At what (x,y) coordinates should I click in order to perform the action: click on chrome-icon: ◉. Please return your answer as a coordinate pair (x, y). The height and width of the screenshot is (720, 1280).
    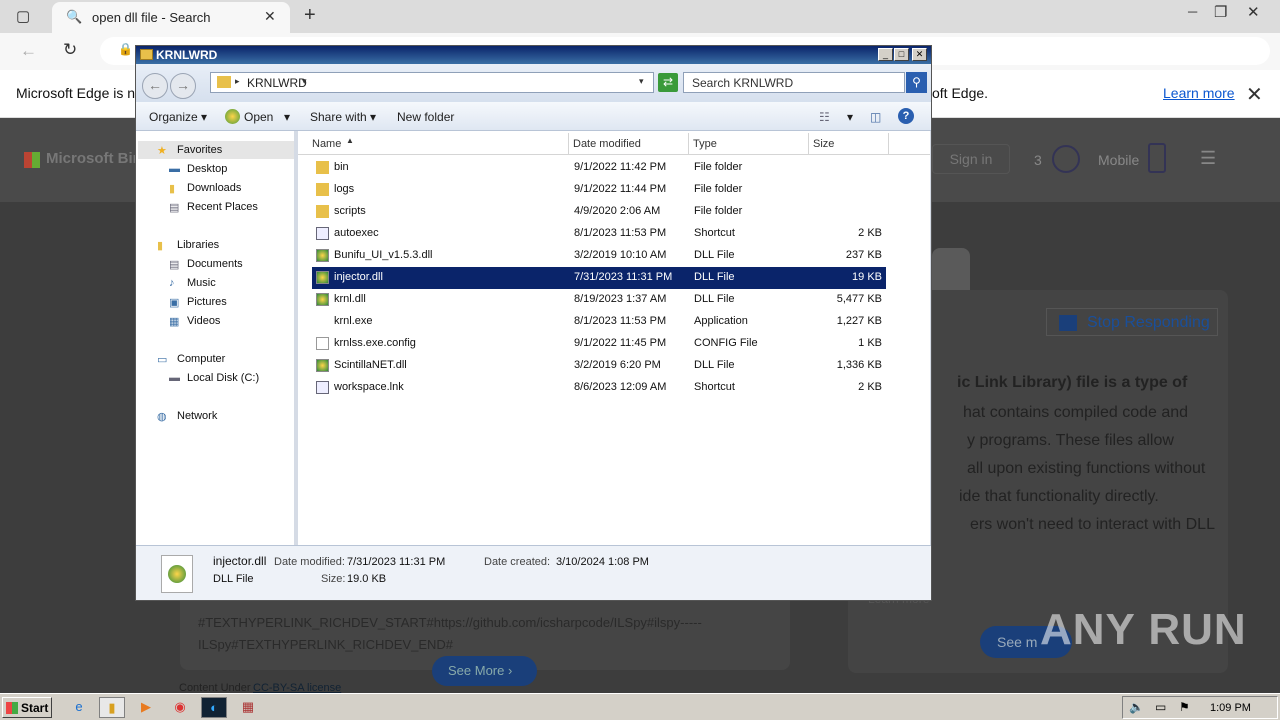
    Looking at the image, I should click on (180, 707).